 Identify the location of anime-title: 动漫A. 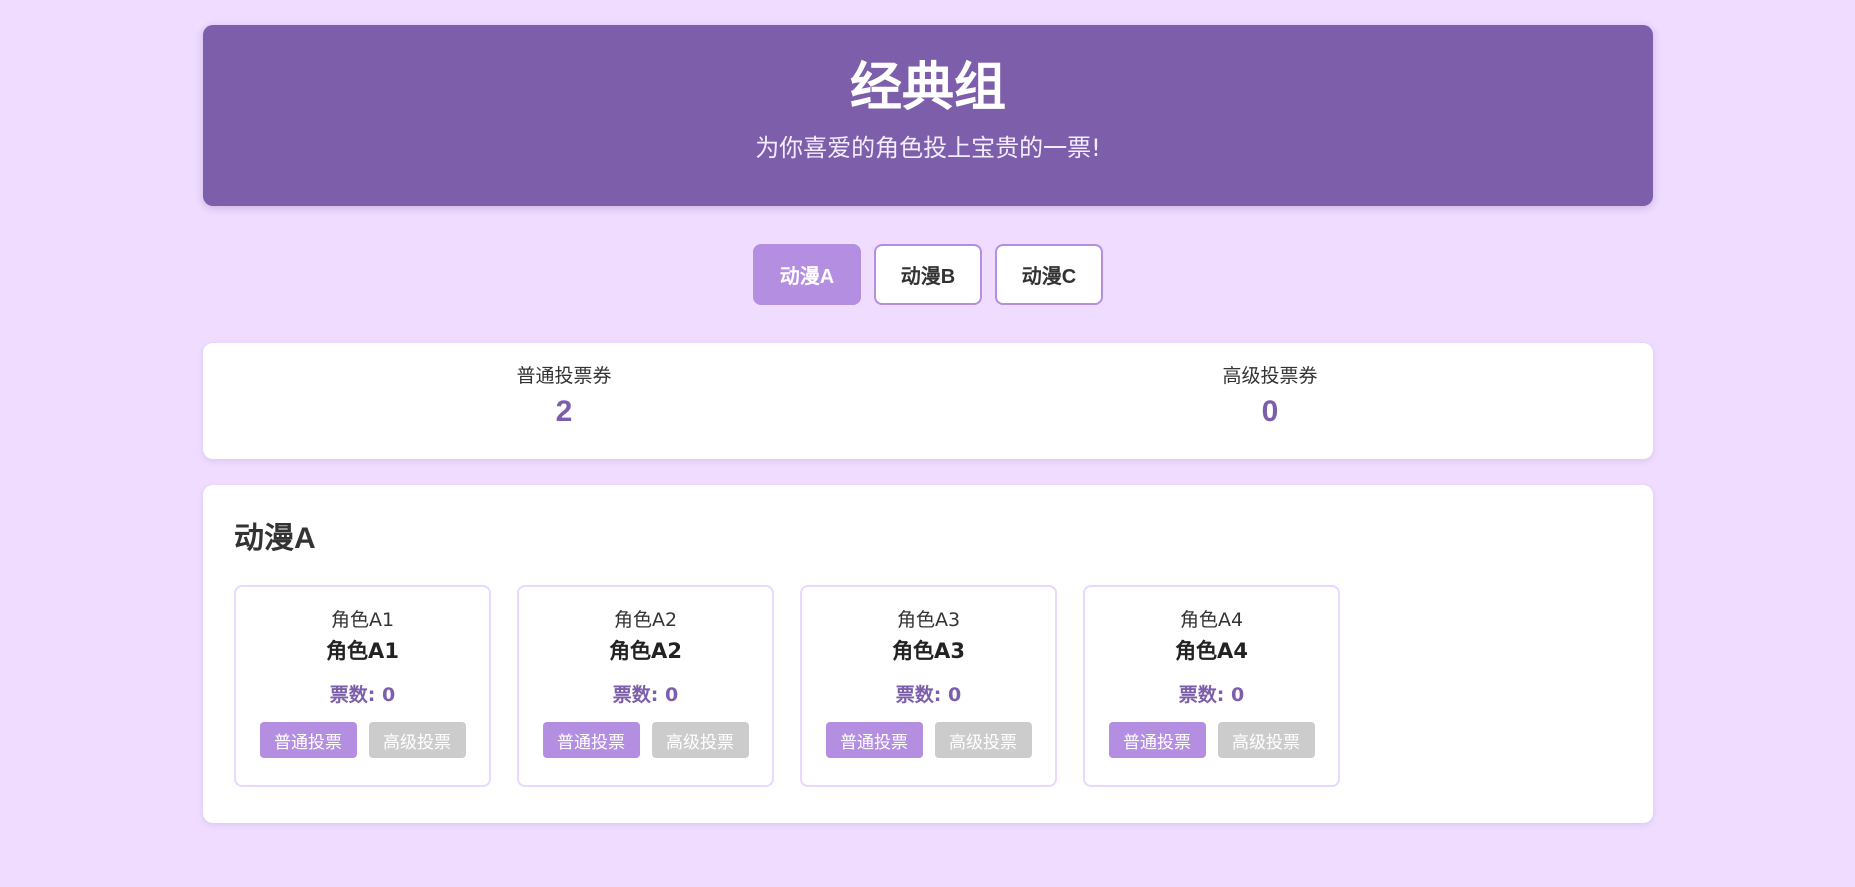
(275, 538).